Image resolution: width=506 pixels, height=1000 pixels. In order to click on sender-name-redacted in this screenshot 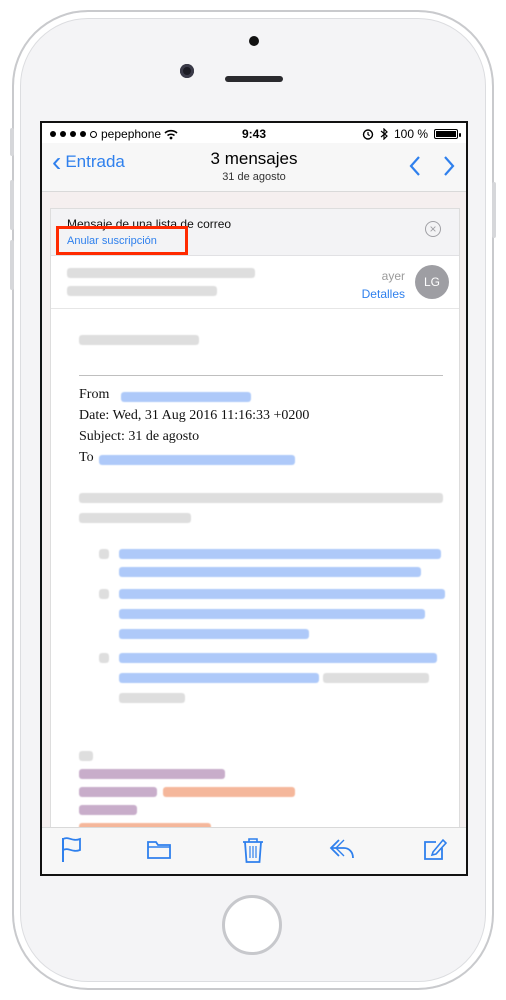, I will do `click(161, 273)`.